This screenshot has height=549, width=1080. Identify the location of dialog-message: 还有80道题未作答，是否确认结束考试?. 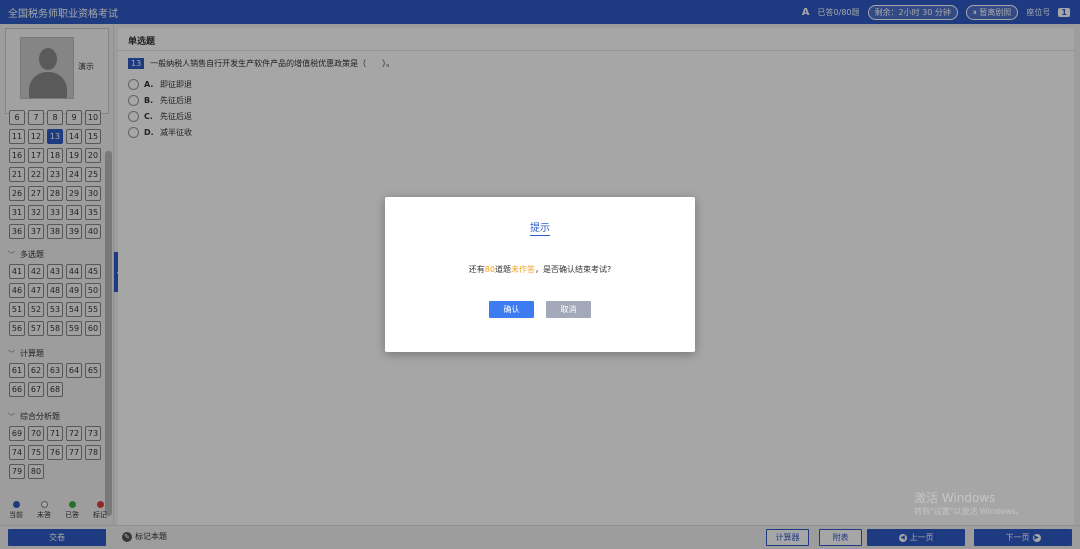
(540, 269).